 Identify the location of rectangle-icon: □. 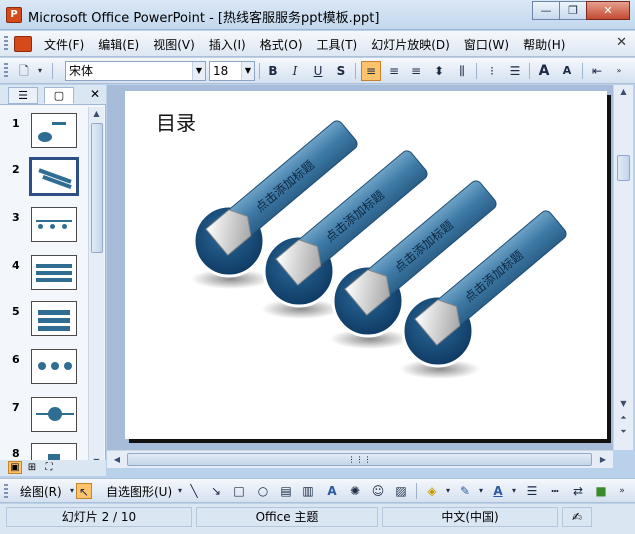
(239, 491).